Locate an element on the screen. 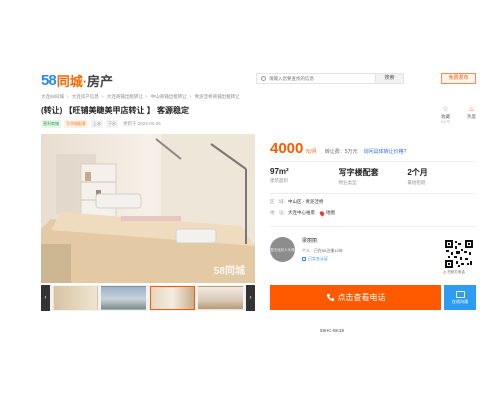  hot-indicator: ♨ 热度 is located at coordinates (471, 113).